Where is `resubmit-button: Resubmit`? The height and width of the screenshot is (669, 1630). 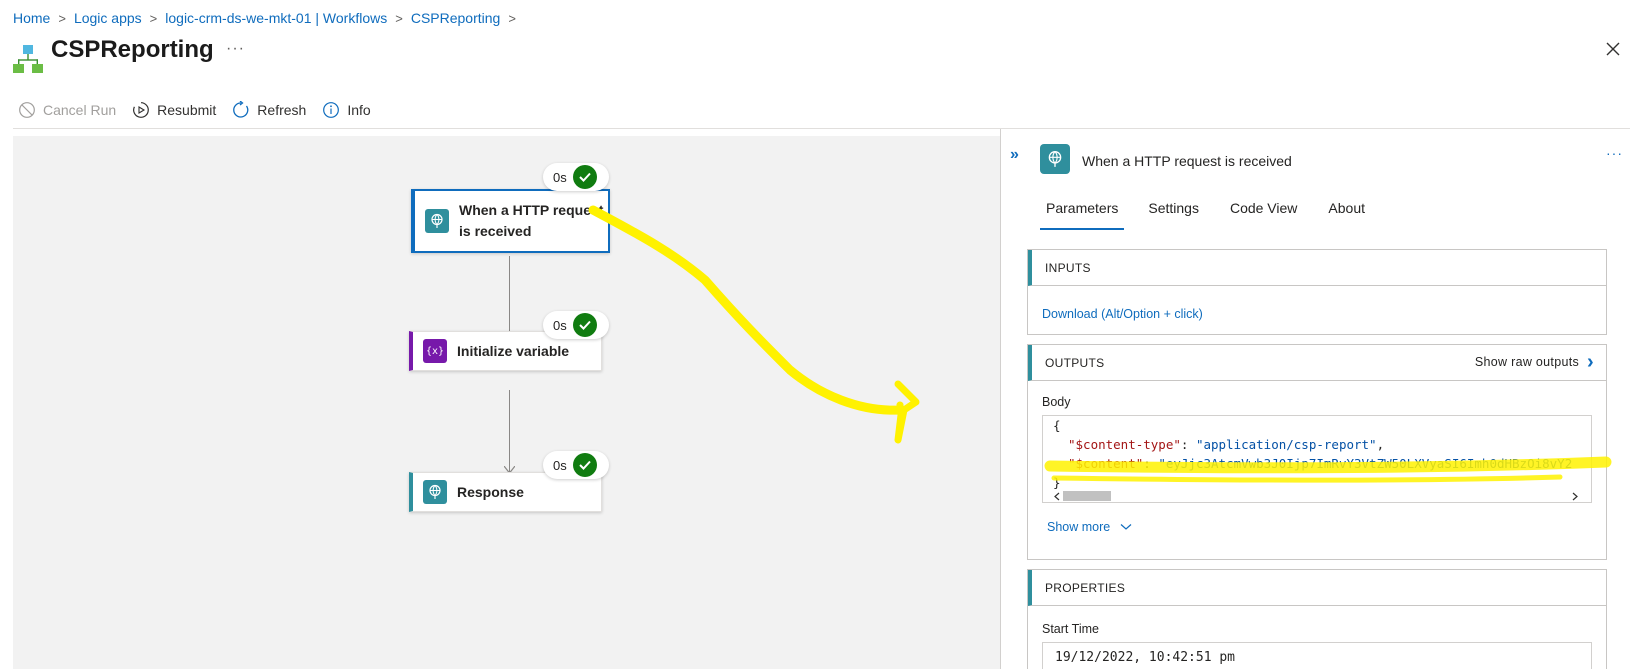
resubmit-button: Resubmit is located at coordinates (174, 110).